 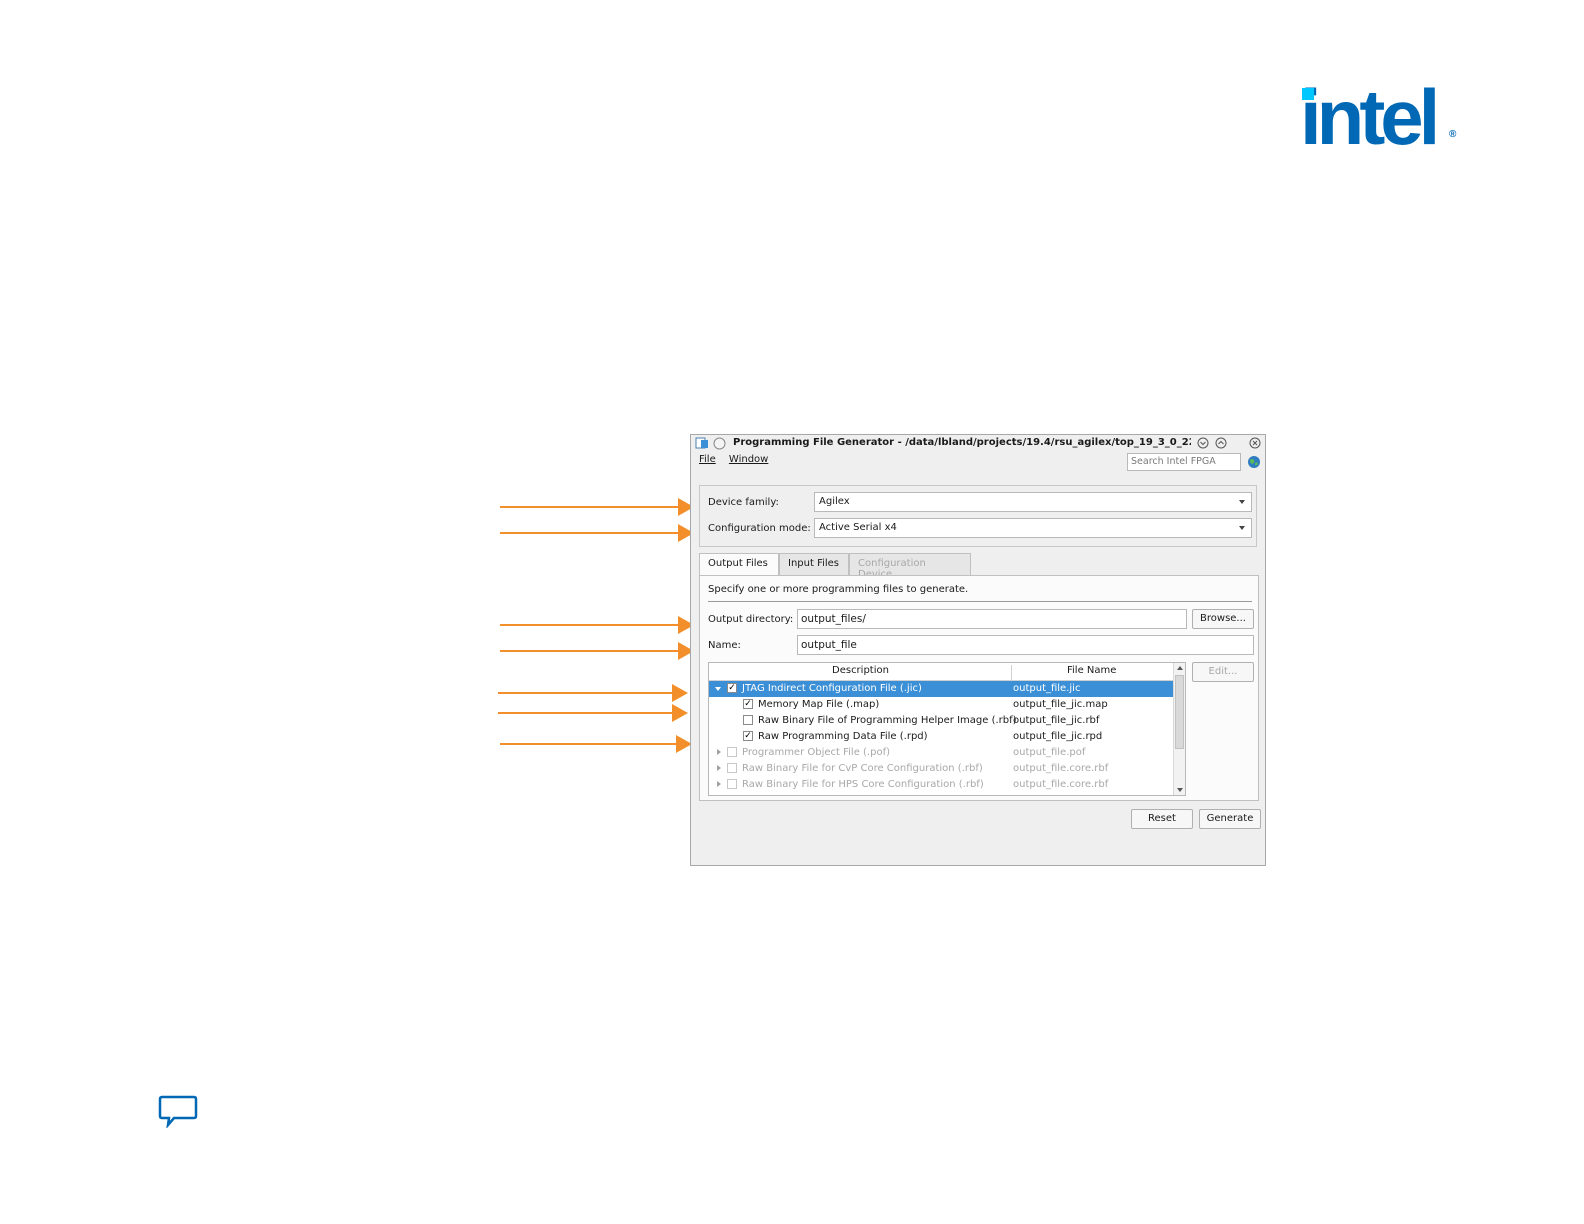 What do you see at coordinates (739, 565) in the screenshot?
I see `tab-output-files: Output Files` at bounding box center [739, 565].